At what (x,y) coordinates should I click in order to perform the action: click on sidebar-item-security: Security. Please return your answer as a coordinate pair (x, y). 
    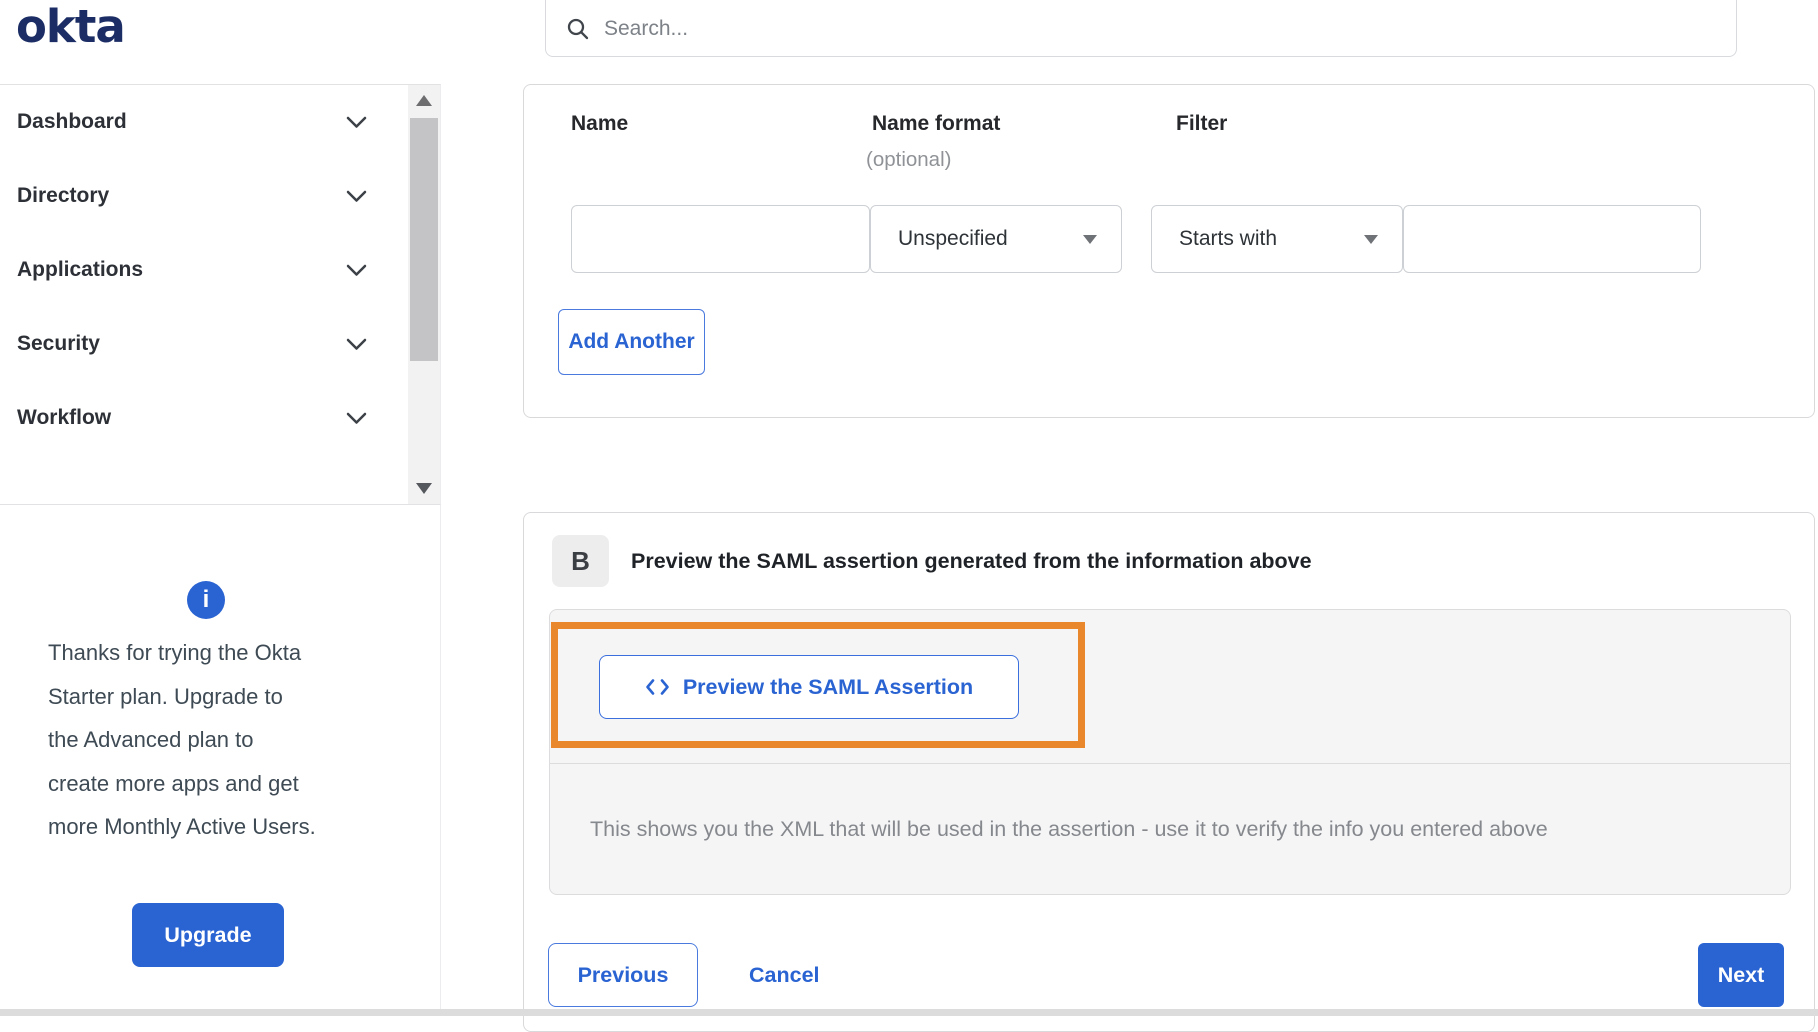
    Looking at the image, I should click on (220, 344).